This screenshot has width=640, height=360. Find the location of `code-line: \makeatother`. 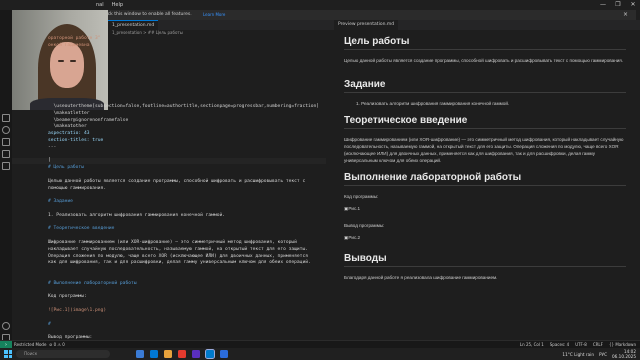

code-line: \makeatother is located at coordinates (169, 127).